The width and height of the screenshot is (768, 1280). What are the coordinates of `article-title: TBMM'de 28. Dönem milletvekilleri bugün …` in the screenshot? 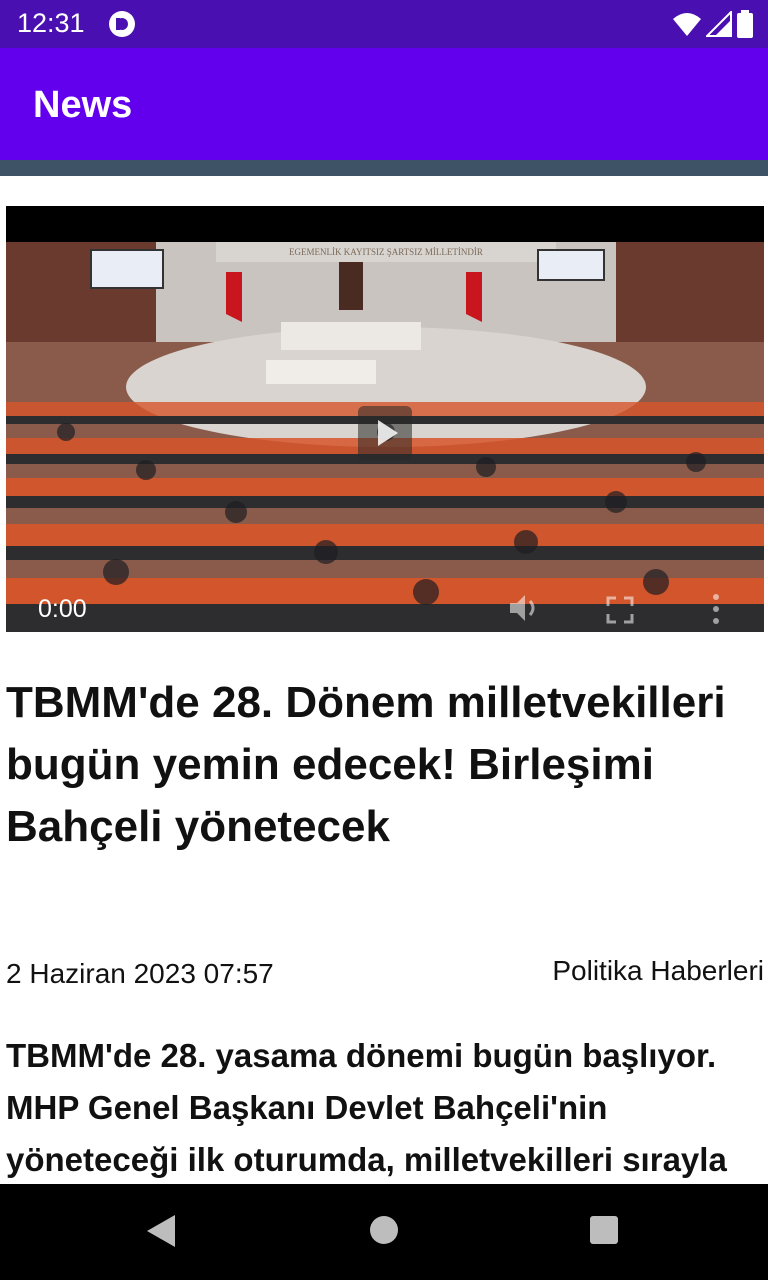 It's located at (366, 764).